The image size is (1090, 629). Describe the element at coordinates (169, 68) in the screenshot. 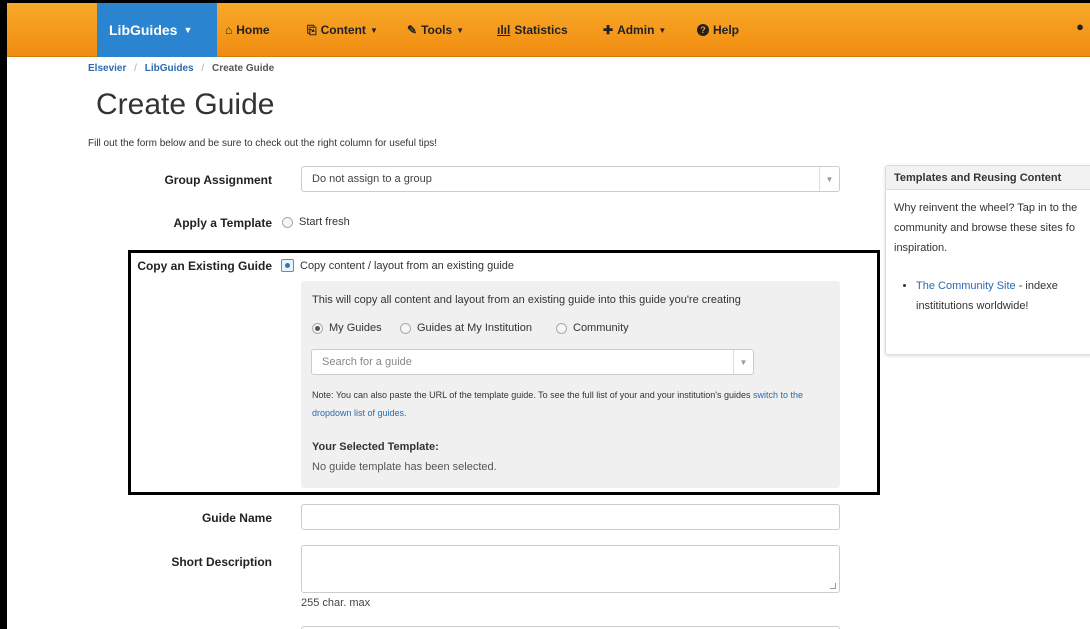

I see `breadcrumb-link-libguides: LibGuides` at that location.